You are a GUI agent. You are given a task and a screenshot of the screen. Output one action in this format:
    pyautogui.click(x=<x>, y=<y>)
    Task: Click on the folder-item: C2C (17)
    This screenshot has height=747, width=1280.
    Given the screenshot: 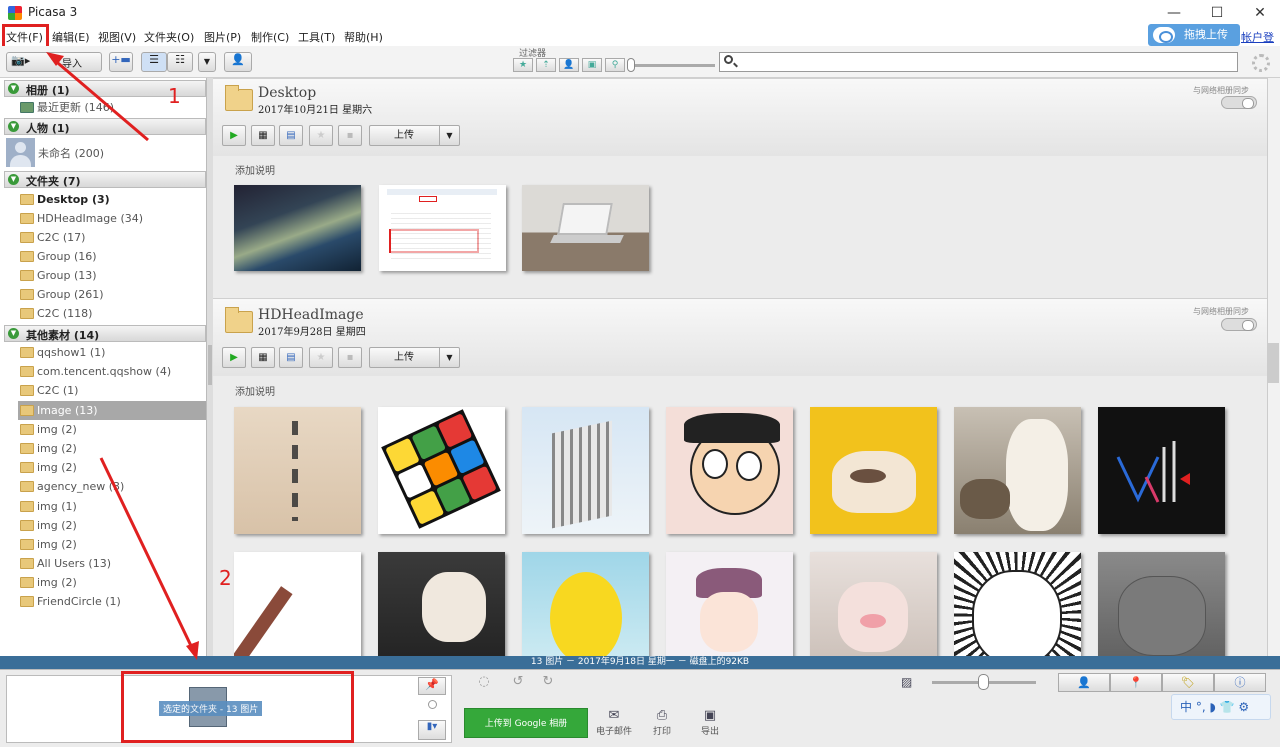 What is the action you would take?
    pyautogui.click(x=112, y=237)
    